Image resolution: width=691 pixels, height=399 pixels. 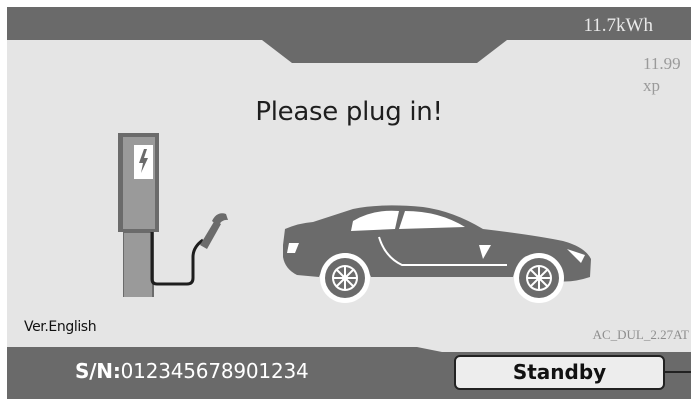 I want to click on car-icon, so click(x=437, y=254).